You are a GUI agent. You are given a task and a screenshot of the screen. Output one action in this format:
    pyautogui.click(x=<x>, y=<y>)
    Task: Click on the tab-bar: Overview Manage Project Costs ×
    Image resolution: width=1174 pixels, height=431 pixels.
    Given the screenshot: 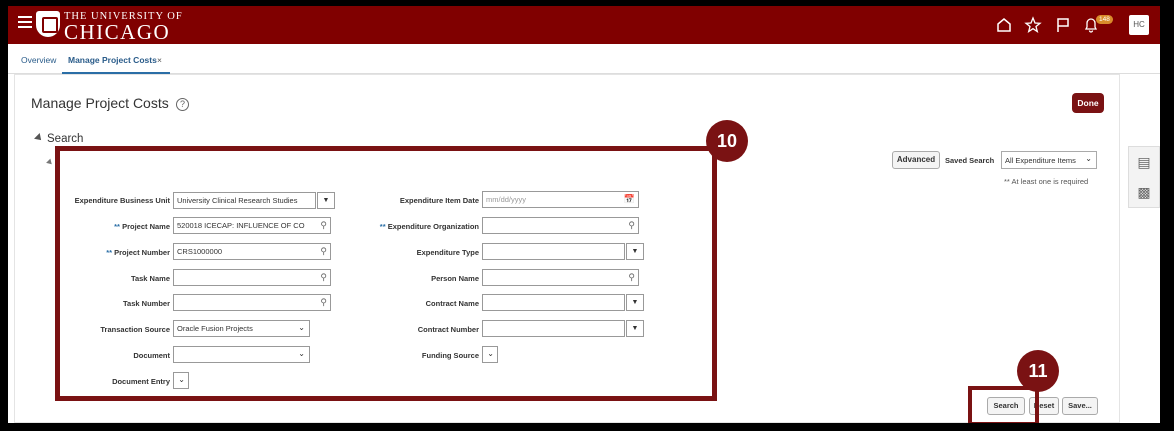 What is the action you would take?
    pyautogui.click(x=584, y=59)
    